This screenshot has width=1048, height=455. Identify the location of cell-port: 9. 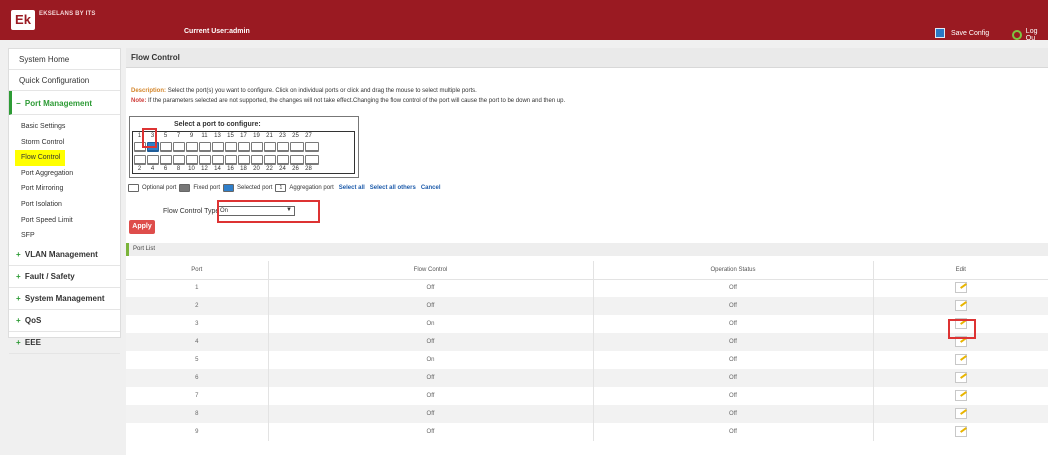
(197, 432).